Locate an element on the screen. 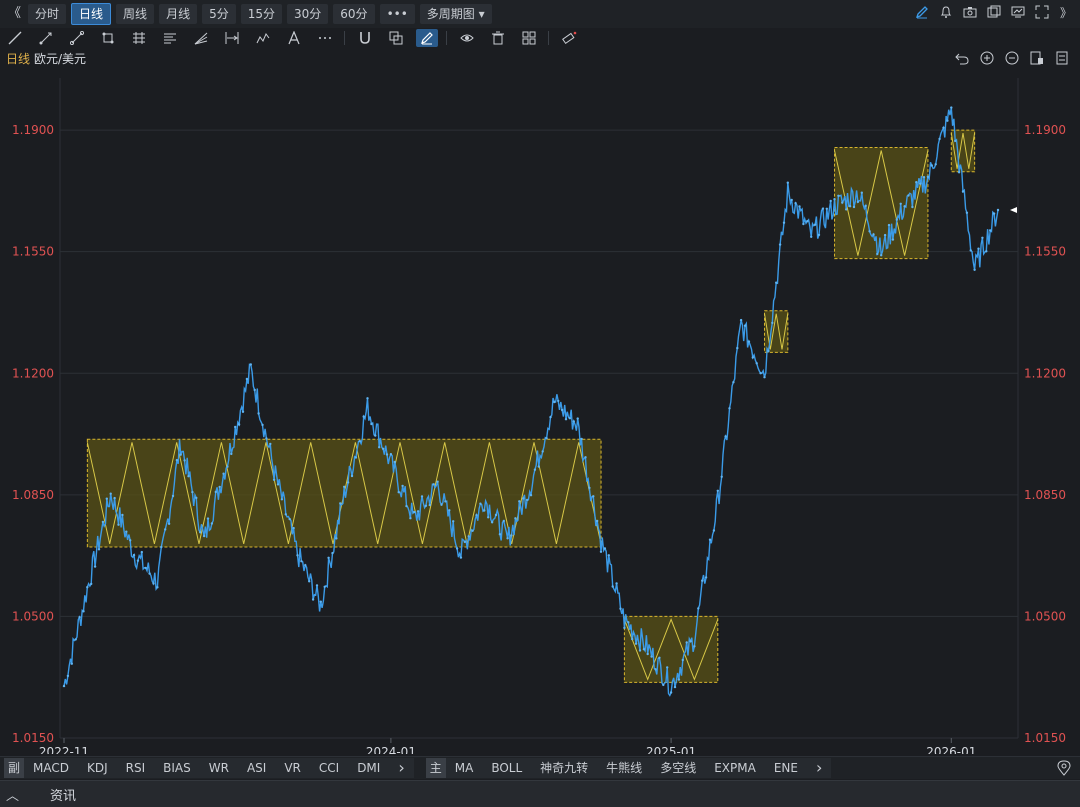 The image size is (1080, 807). period-button-daily: 日线 is located at coordinates (91, 14).